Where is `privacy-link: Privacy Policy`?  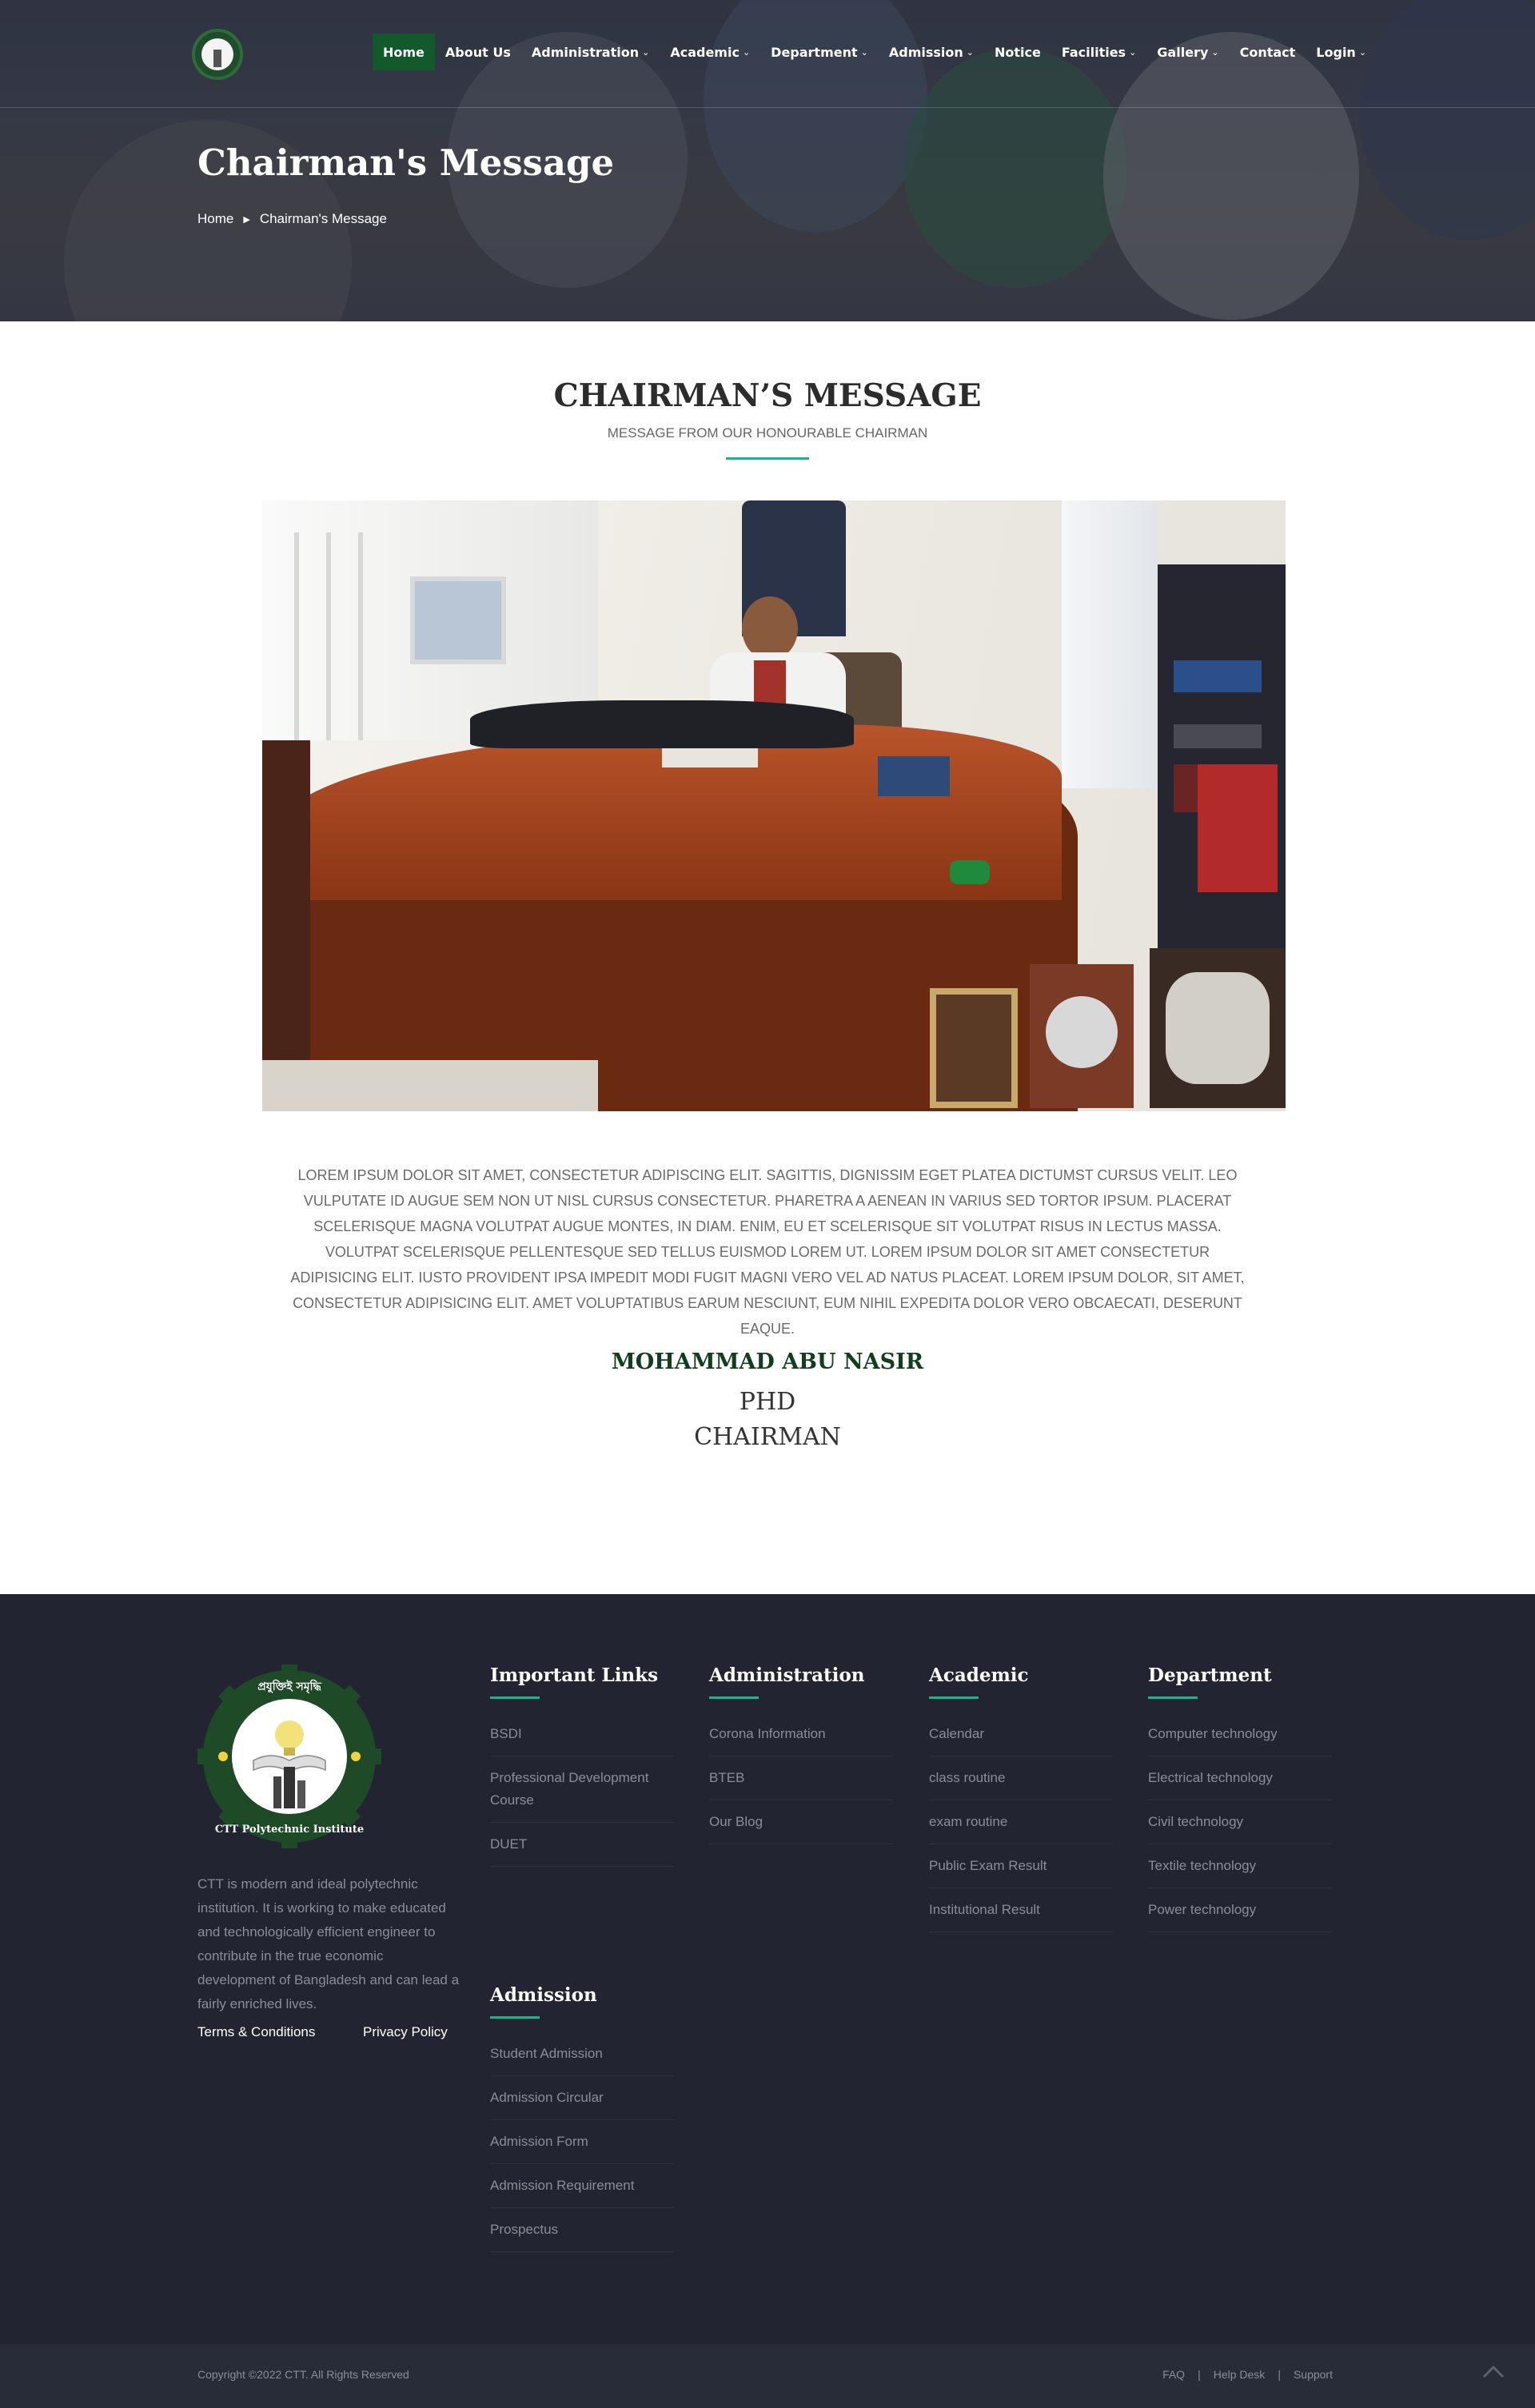 privacy-link: Privacy Policy is located at coordinates (405, 2032).